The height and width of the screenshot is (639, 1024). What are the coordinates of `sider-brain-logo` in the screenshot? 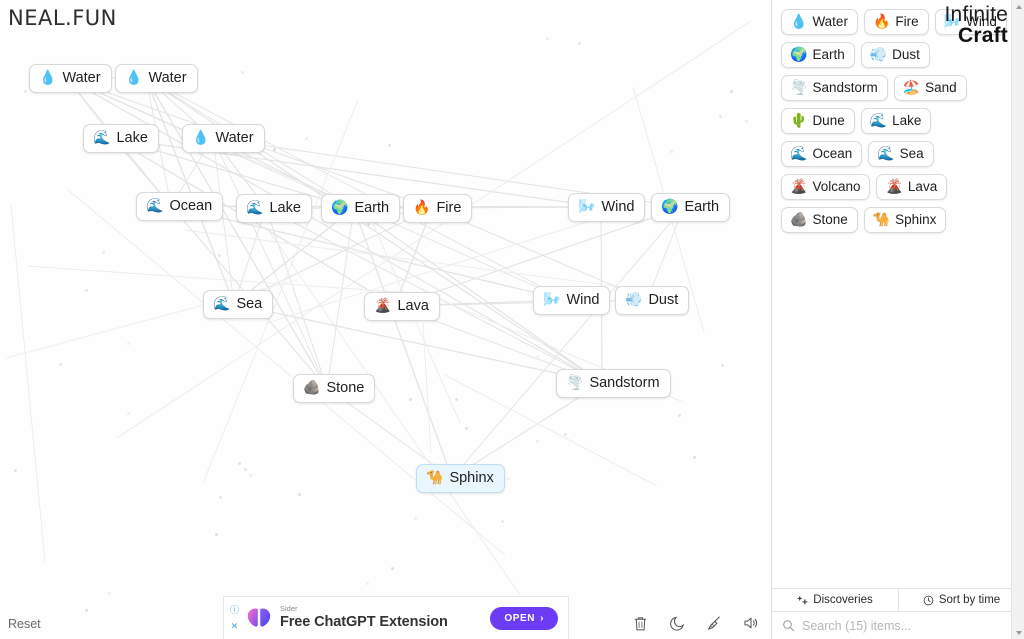 It's located at (259, 618).